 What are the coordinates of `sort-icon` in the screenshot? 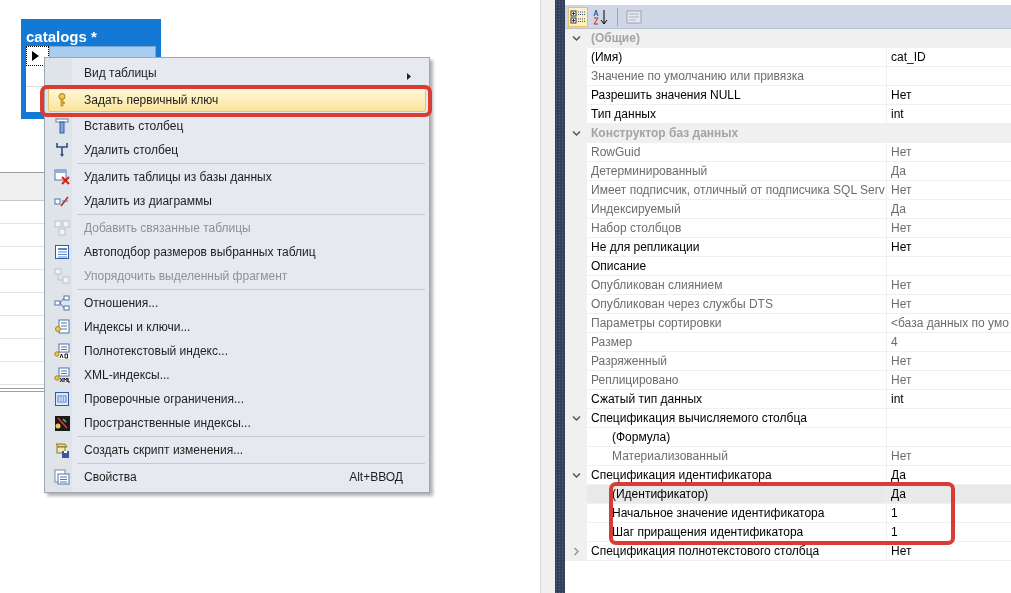 It's located at (601, 16).